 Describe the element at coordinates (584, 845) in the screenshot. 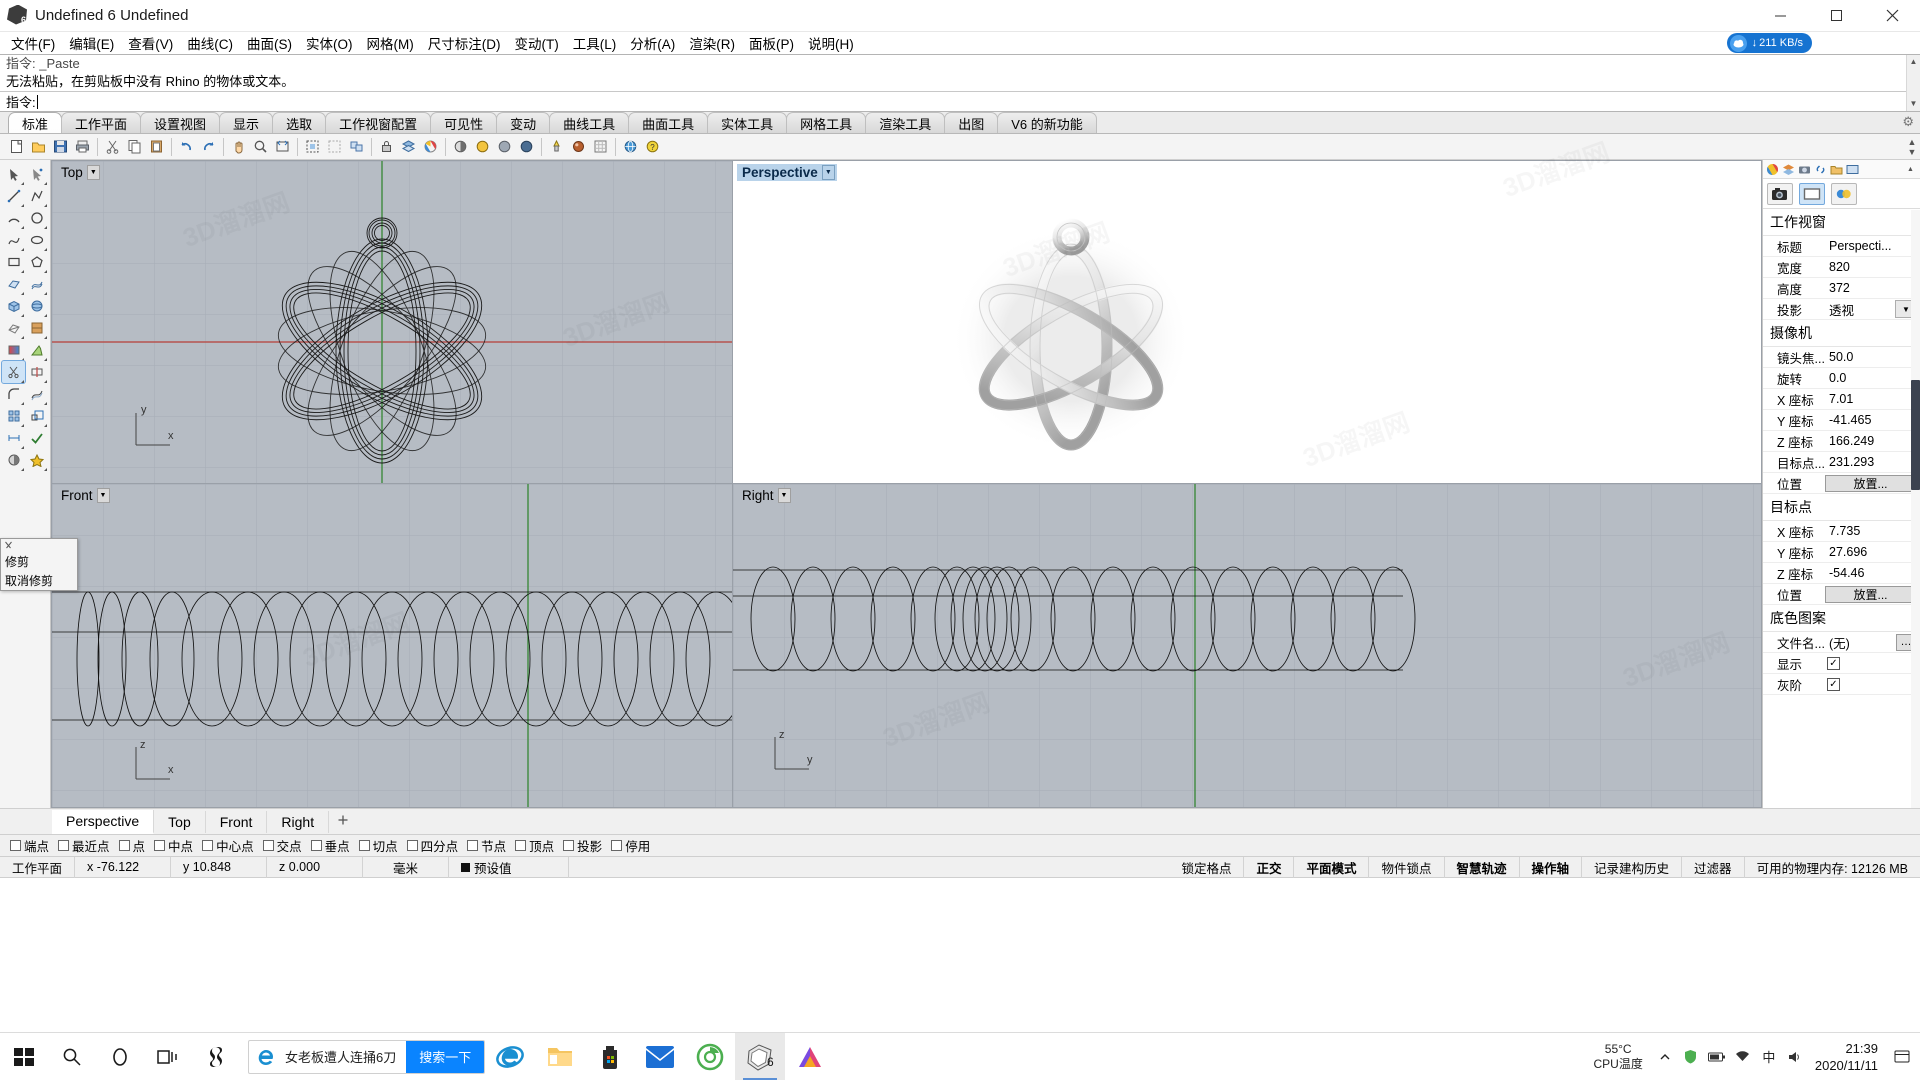

I see `osnap-project: 投影` at that location.